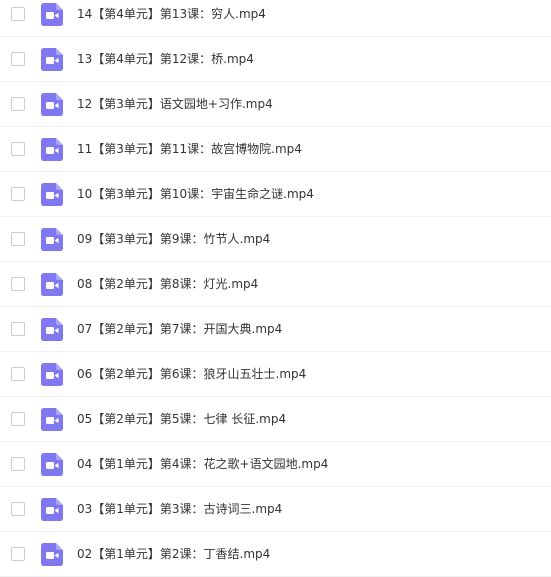  Describe the element at coordinates (173, 554) in the screenshot. I see `file-name: 02【第1单元】第2课：丁香结.mp4` at that location.